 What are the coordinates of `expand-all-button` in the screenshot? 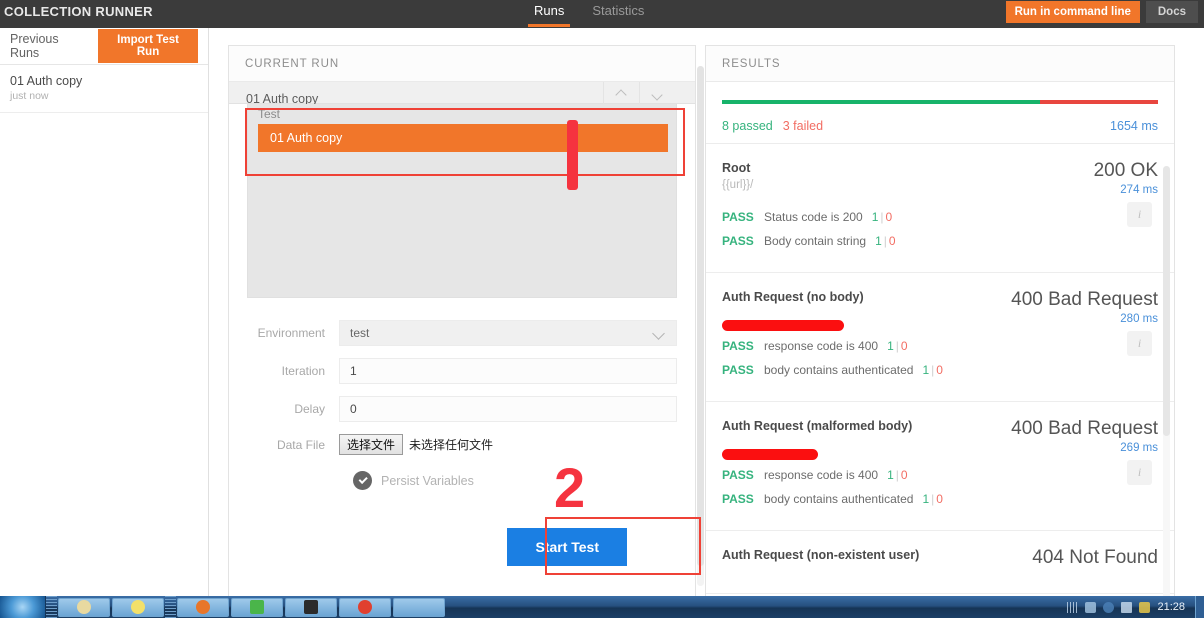 It's located at (657, 93).